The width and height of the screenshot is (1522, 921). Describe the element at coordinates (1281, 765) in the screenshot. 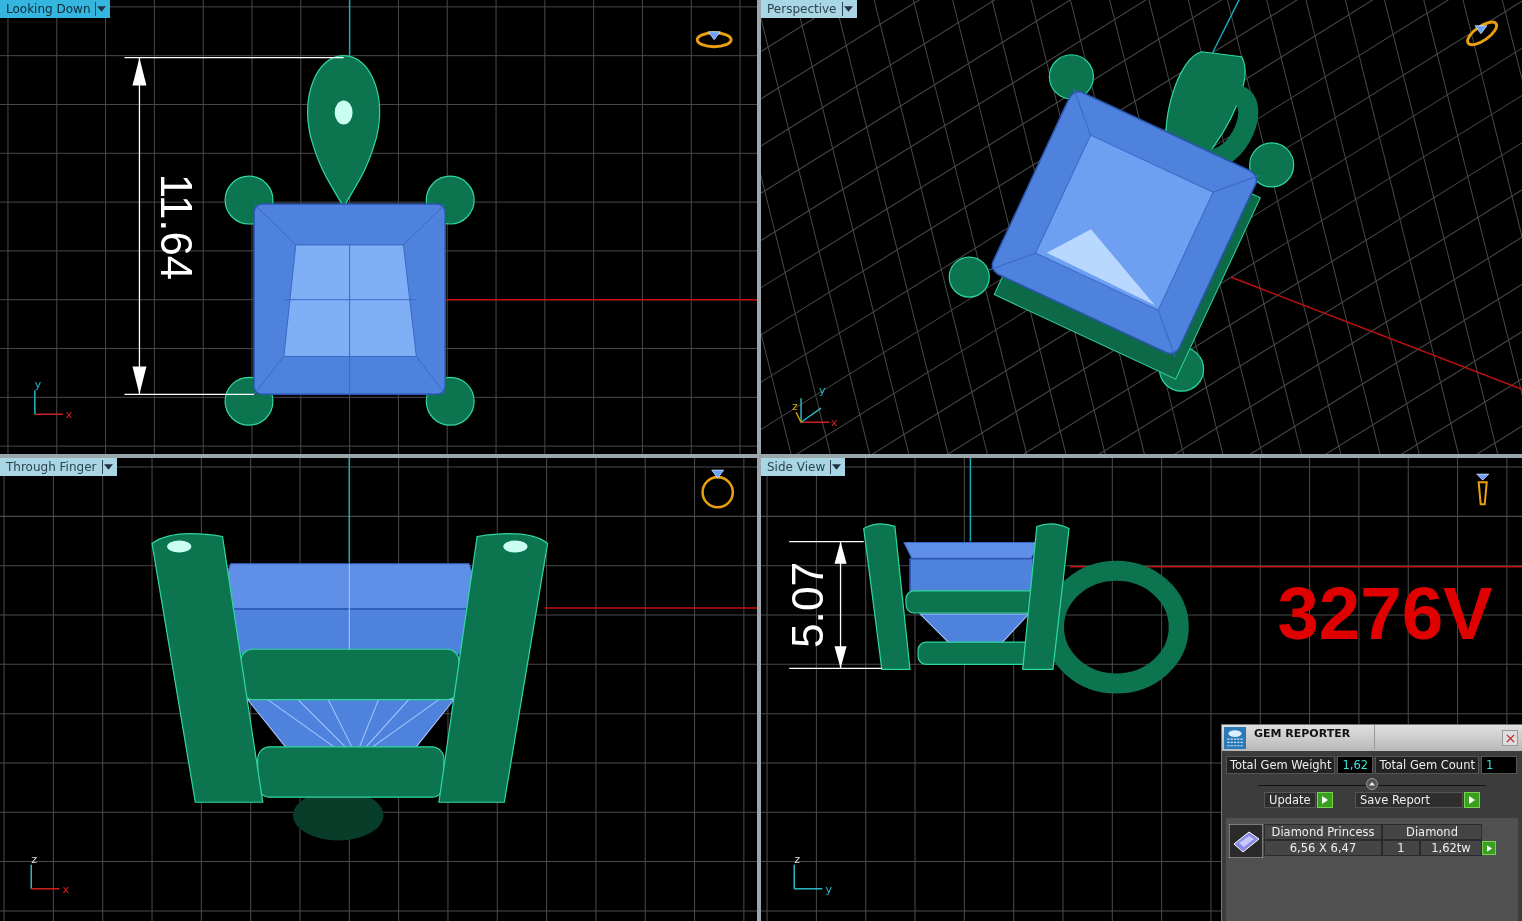

I see `weight-label: Total Gem Weight` at that location.